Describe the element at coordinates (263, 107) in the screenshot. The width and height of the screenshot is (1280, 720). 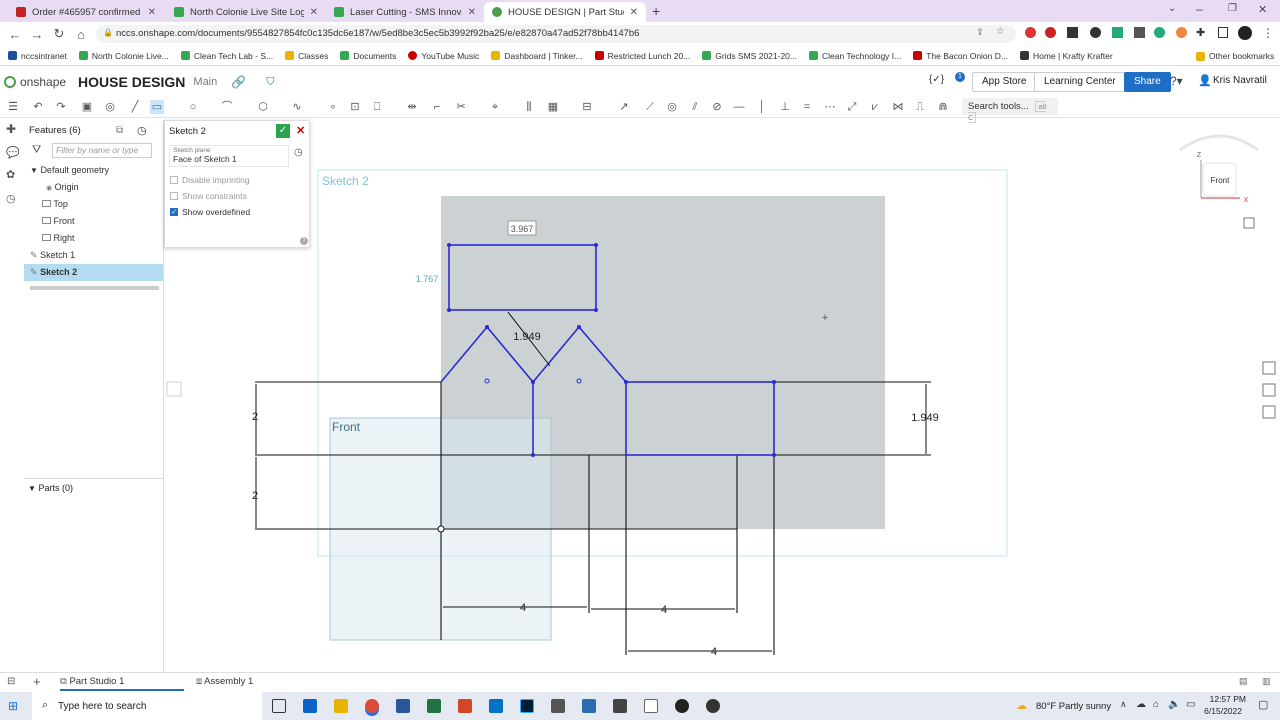
I see `polygon-icon: ⬡` at that location.